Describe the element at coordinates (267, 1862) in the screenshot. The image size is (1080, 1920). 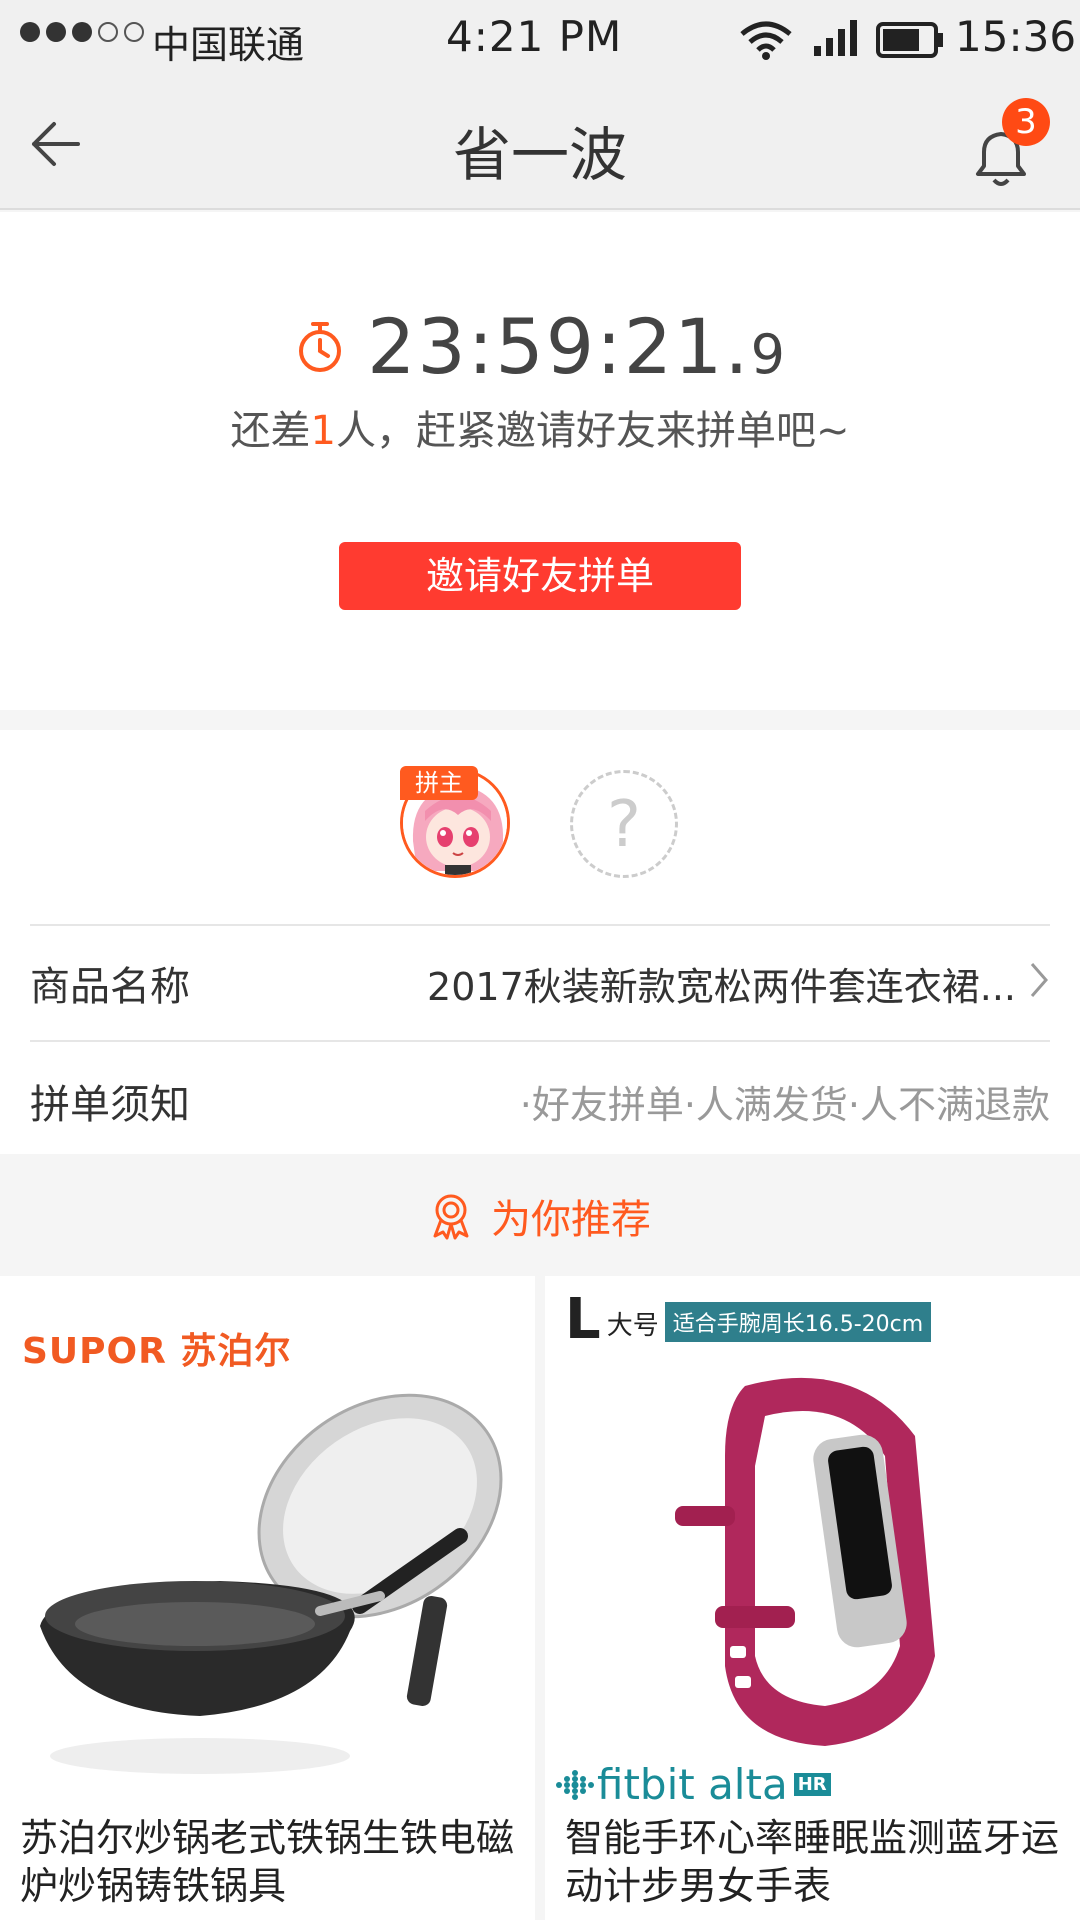
I see `product-title: 苏泊尔炒锅老式铁锅生铁电磁炉炒锅铸铁锅具` at that location.